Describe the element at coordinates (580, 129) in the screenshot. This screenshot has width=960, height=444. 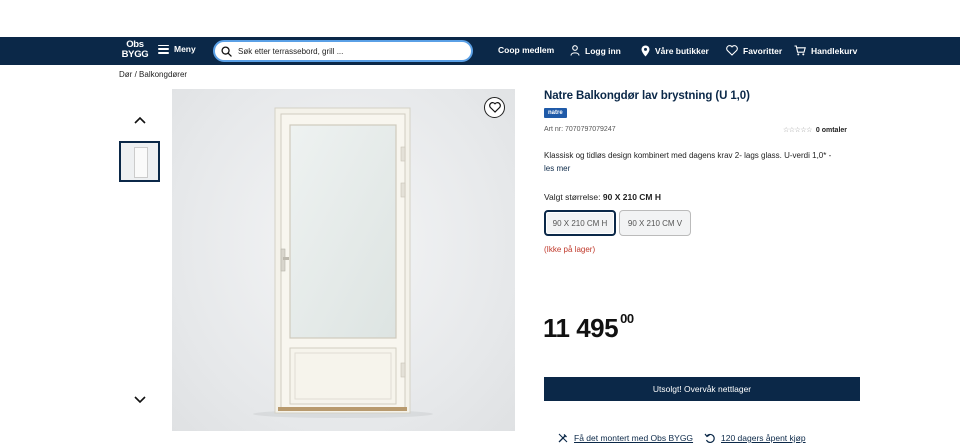
I see `article-number: Art nr: 7070797079247` at that location.